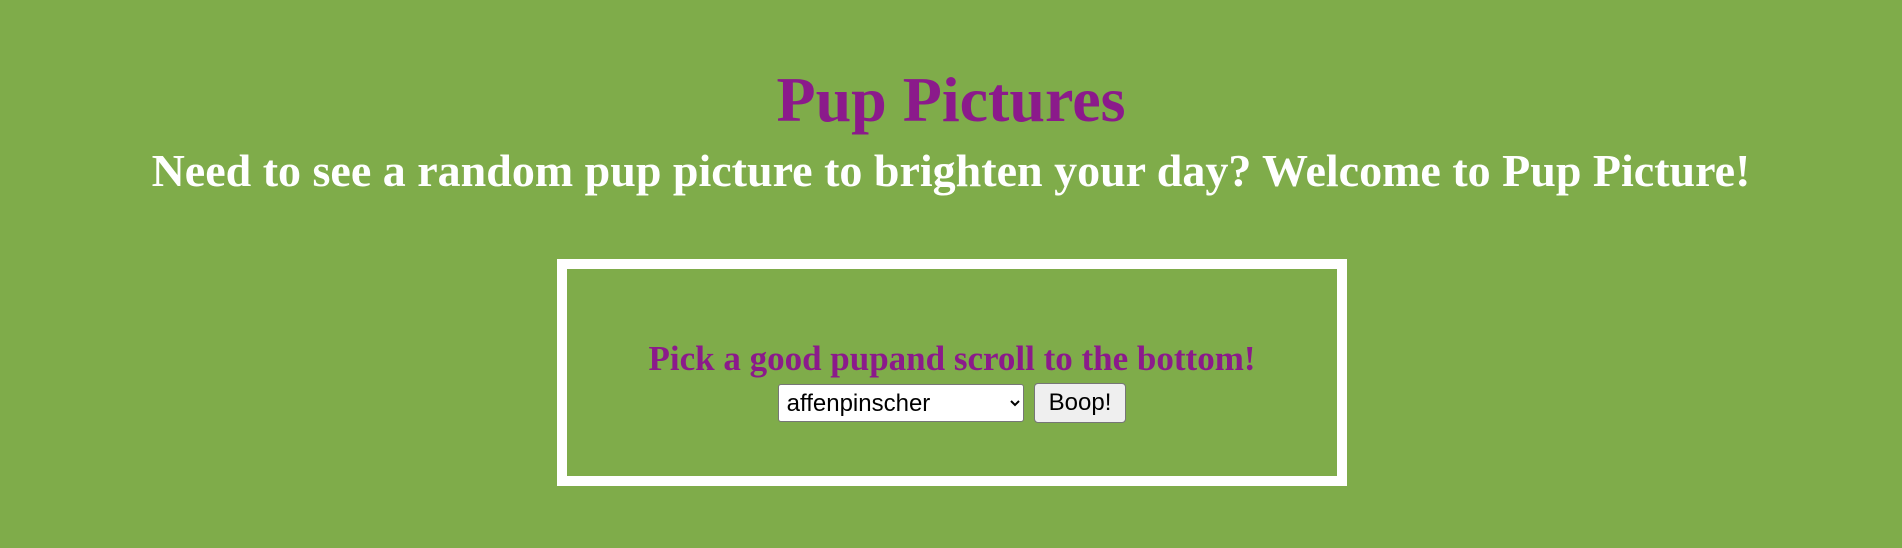  Describe the element at coordinates (1080, 403) in the screenshot. I see `boop-button: Boop!` at that location.